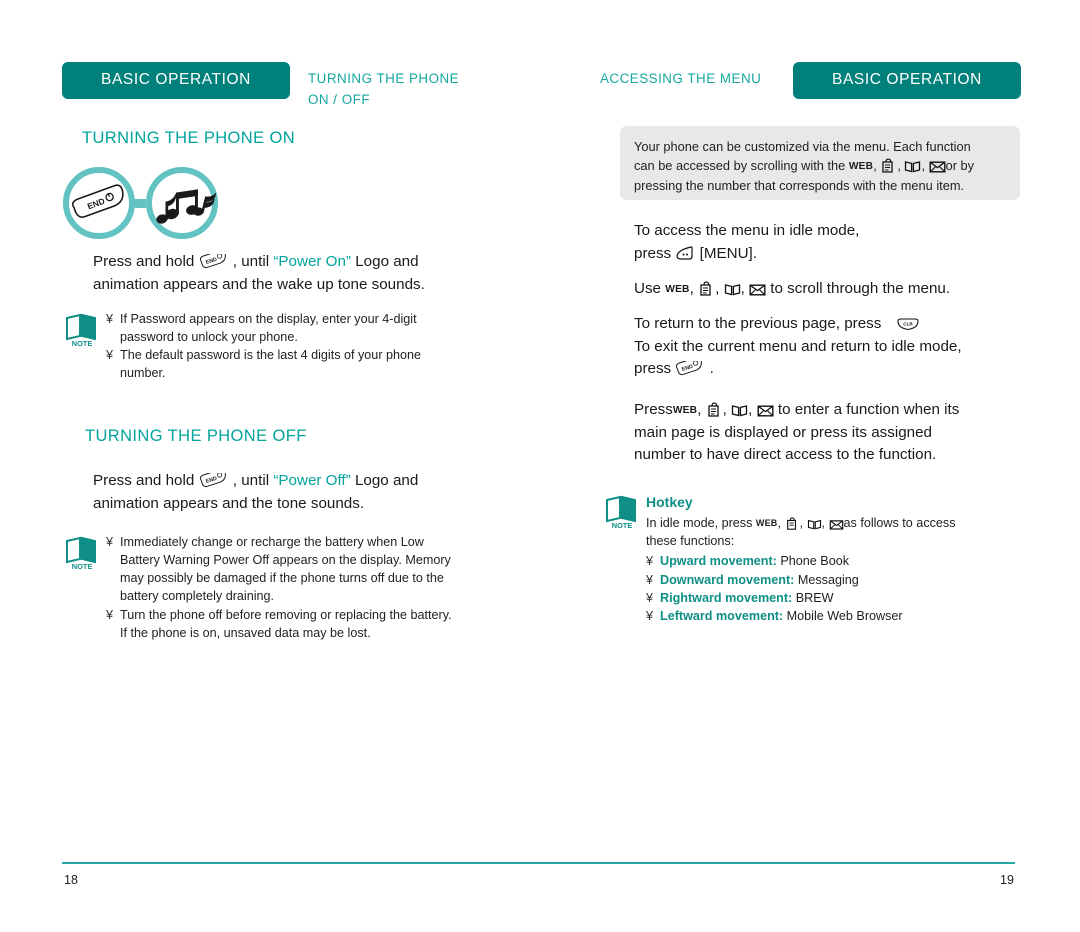 This screenshot has height=932, width=1080. Describe the element at coordinates (653, 253) in the screenshot. I see `para-access-menu-press: press` at that location.